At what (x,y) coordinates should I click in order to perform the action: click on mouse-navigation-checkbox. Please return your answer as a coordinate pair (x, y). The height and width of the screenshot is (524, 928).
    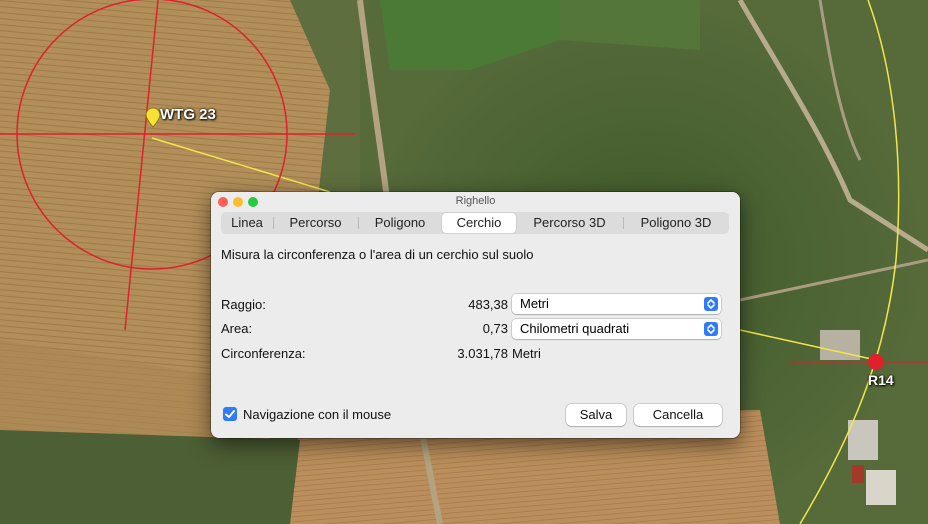
    Looking at the image, I should click on (230, 414).